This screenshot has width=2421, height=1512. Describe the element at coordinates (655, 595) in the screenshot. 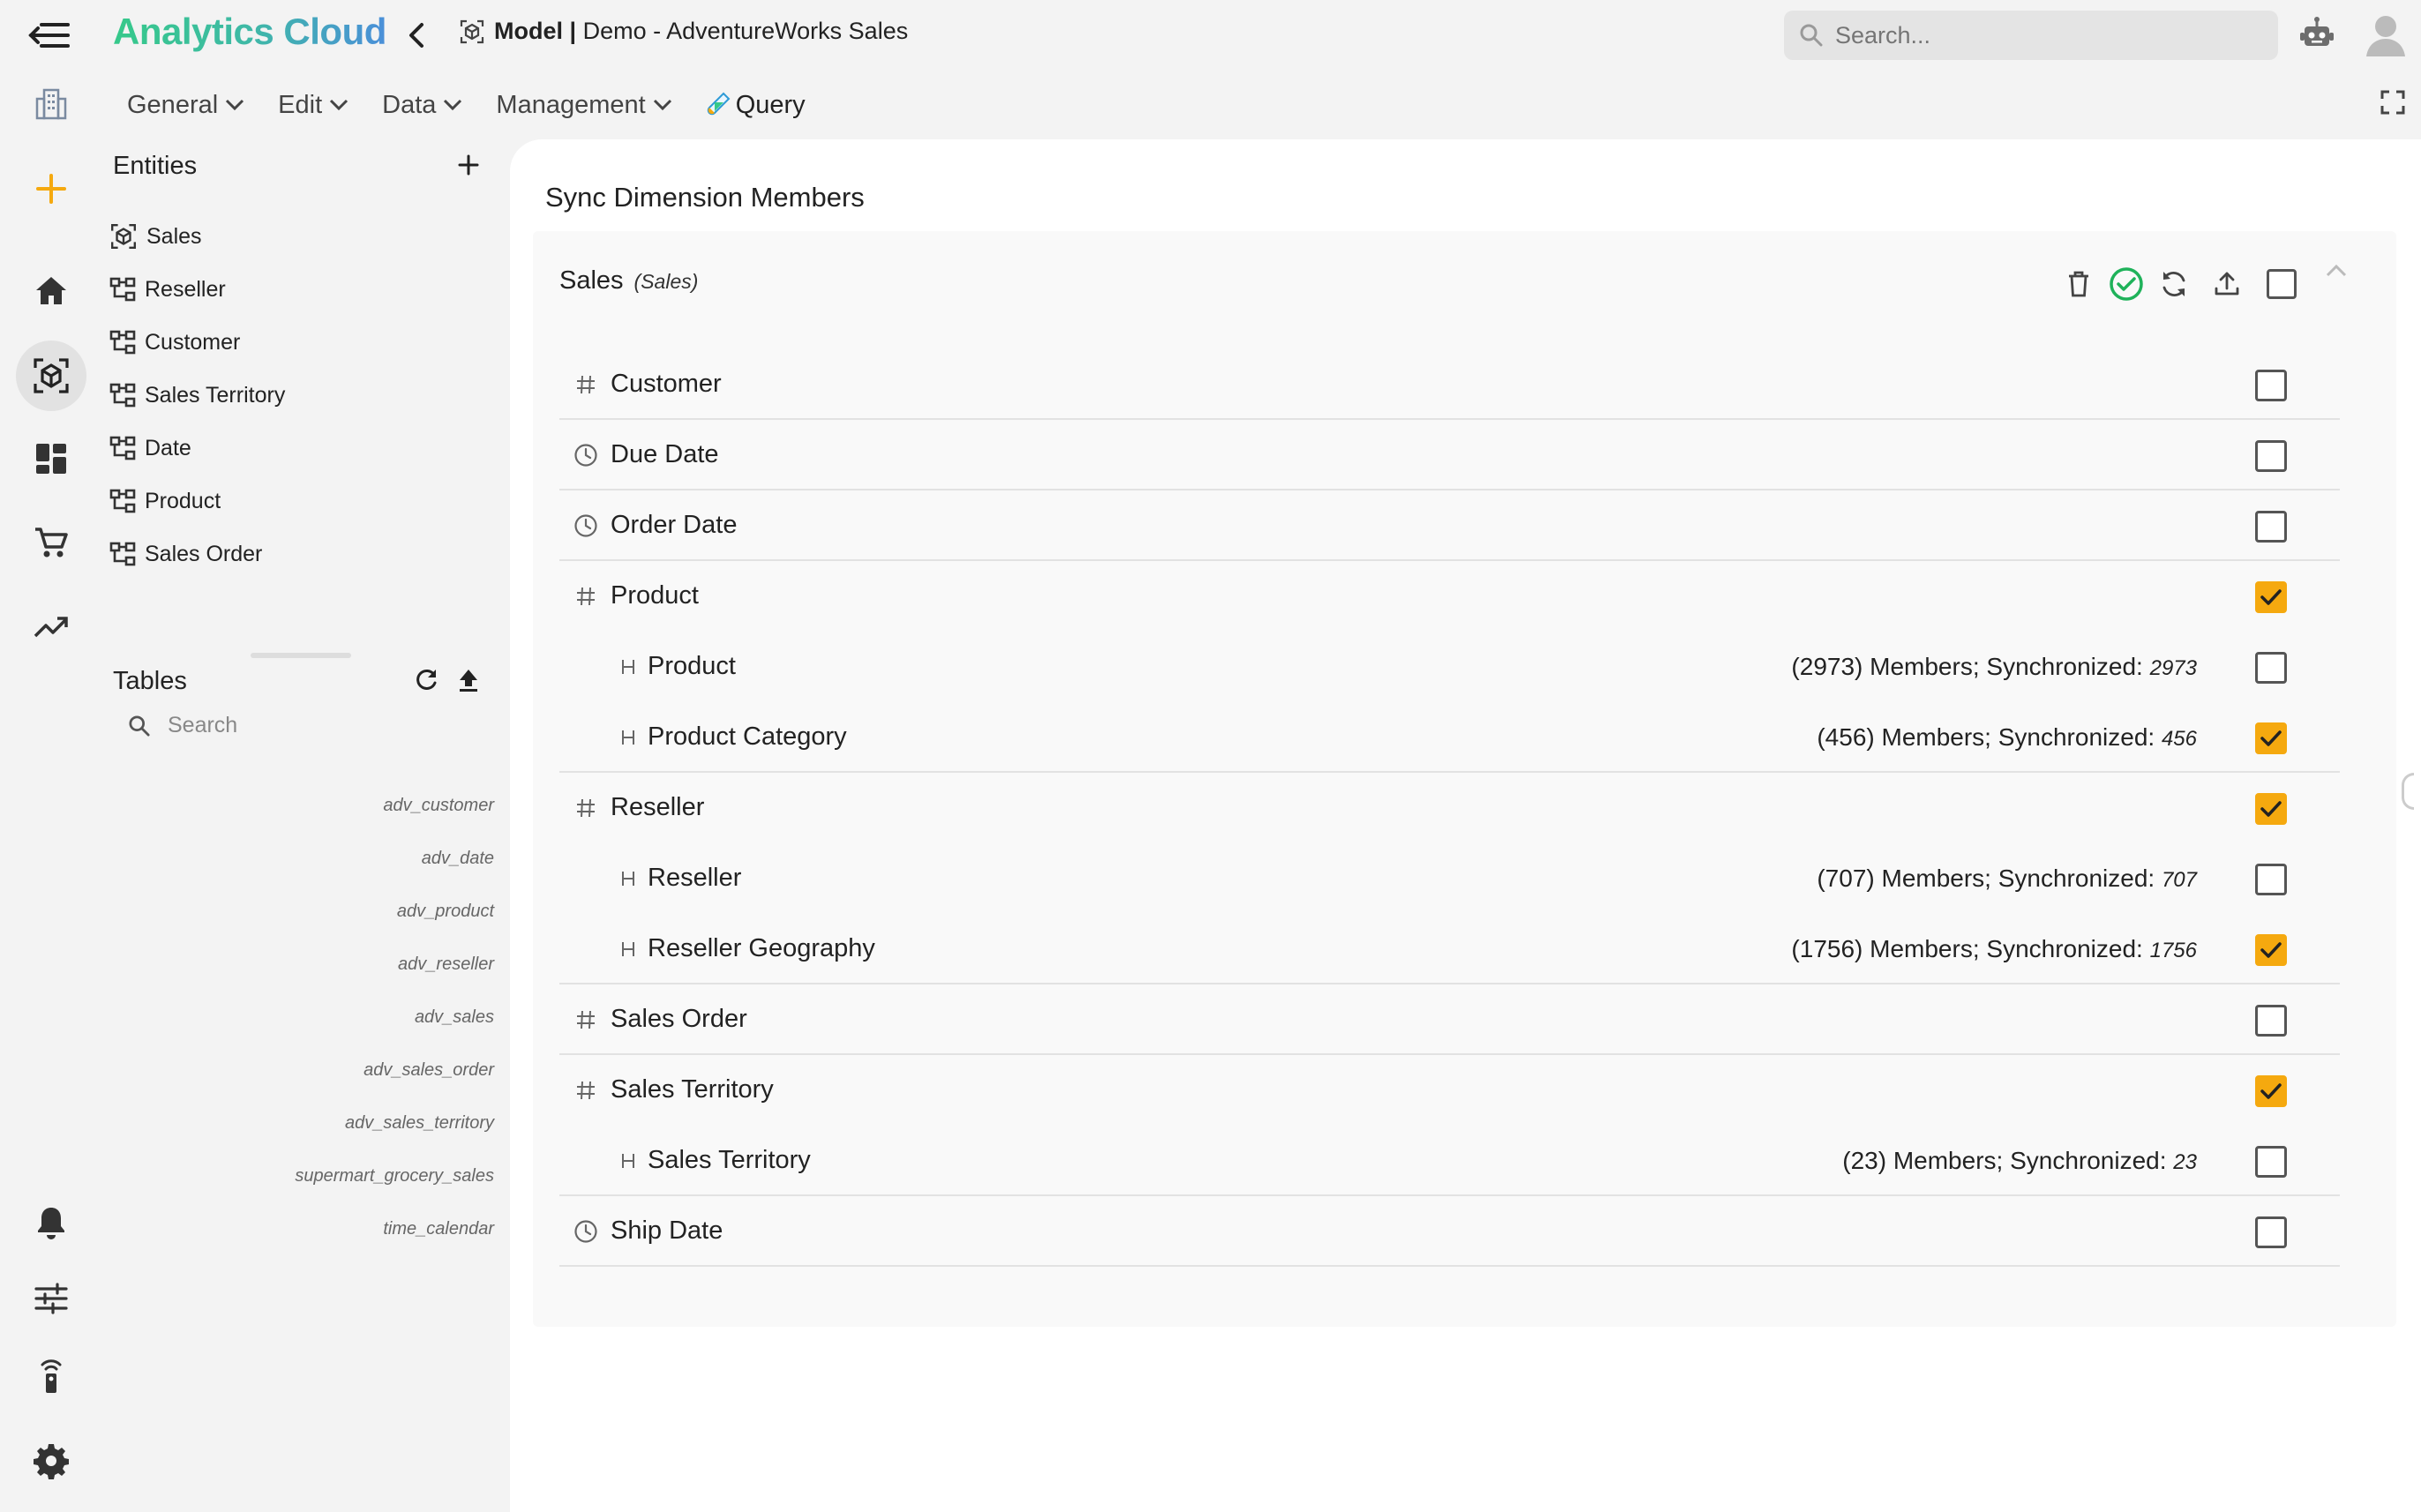

I see `dimension-label: Product` at that location.